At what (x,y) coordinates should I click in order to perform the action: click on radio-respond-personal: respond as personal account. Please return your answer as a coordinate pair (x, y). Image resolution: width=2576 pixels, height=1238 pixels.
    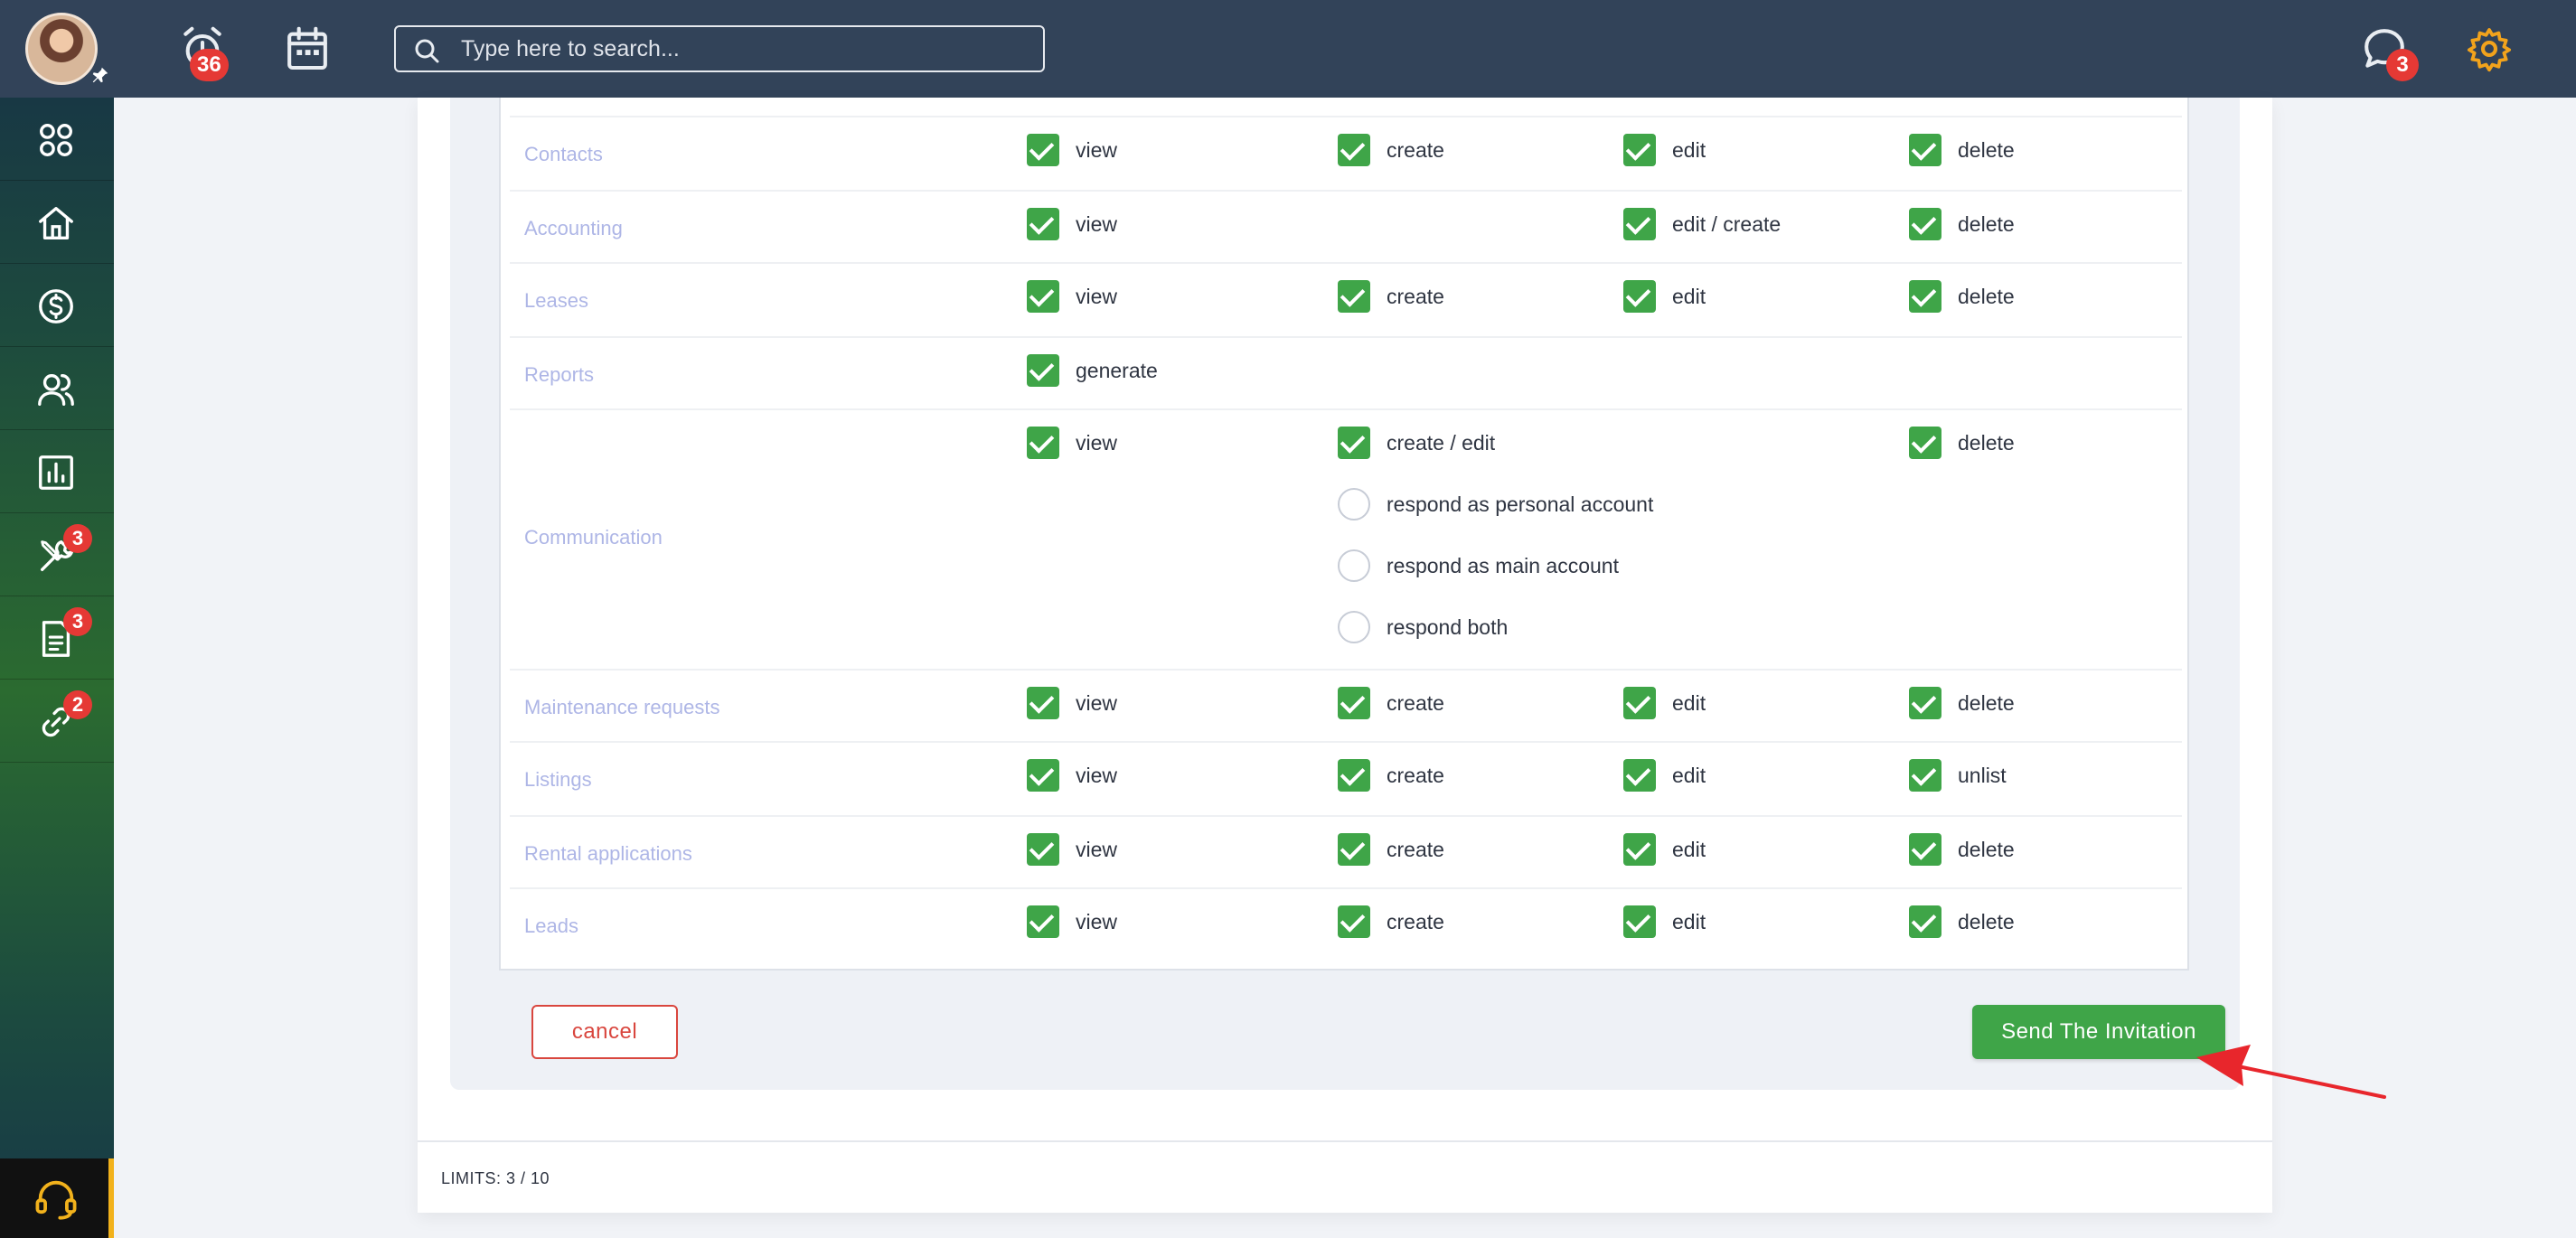
    Looking at the image, I should click on (1496, 504).